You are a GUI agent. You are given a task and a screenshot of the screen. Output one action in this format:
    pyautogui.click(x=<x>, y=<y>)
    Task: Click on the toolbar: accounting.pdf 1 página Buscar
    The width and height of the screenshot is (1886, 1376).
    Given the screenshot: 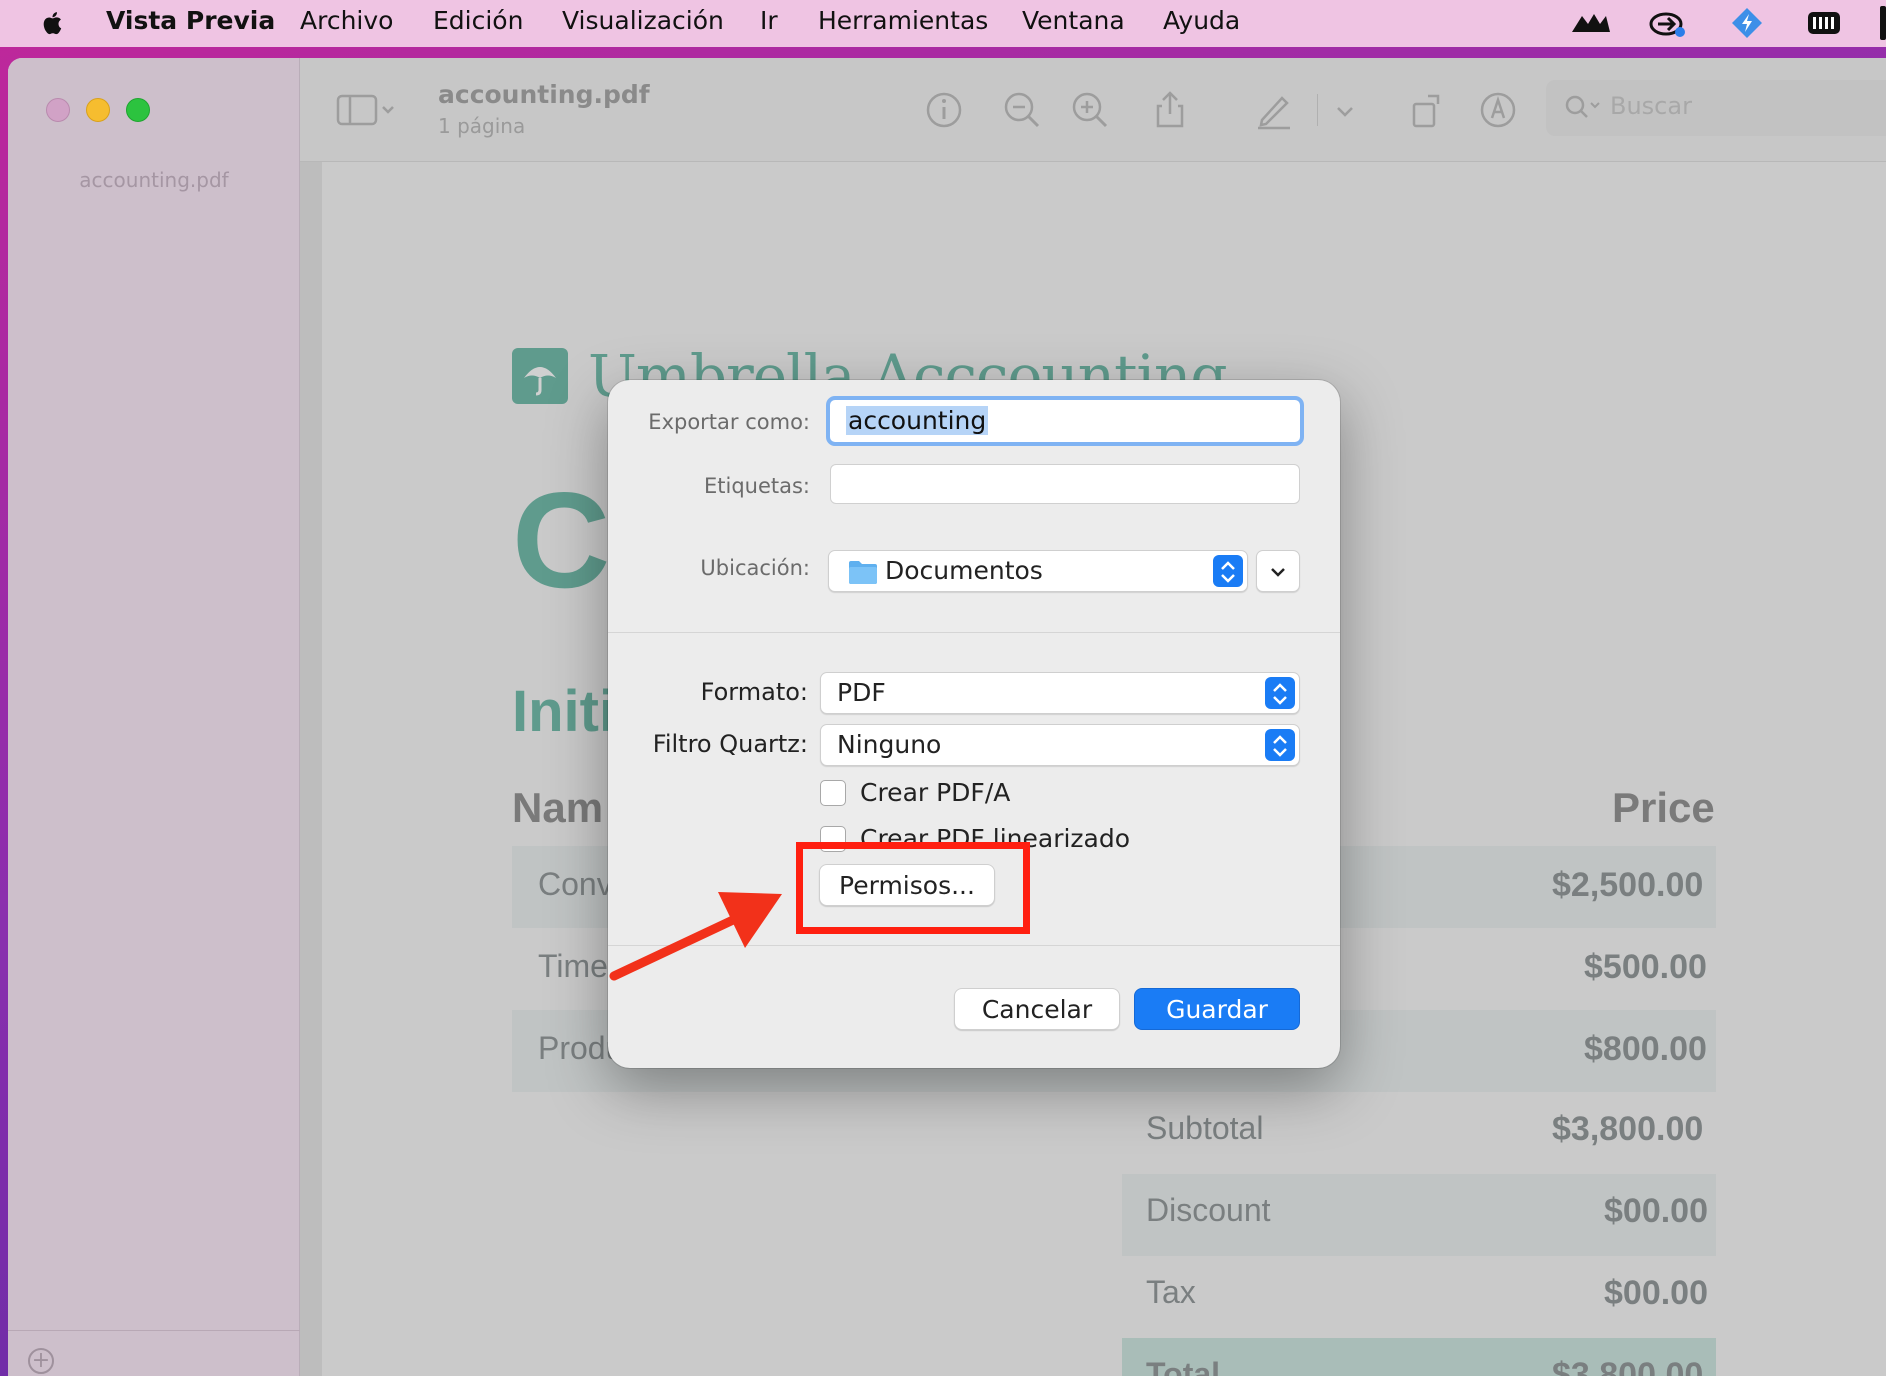 What is the action you would take?
    pyautogui.click(x=1093, y=110)
    